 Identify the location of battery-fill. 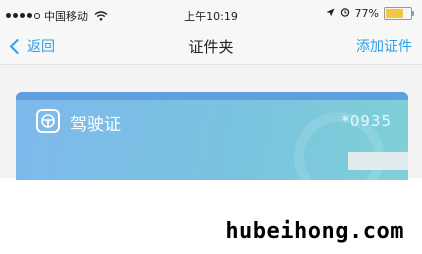
(394, 13).